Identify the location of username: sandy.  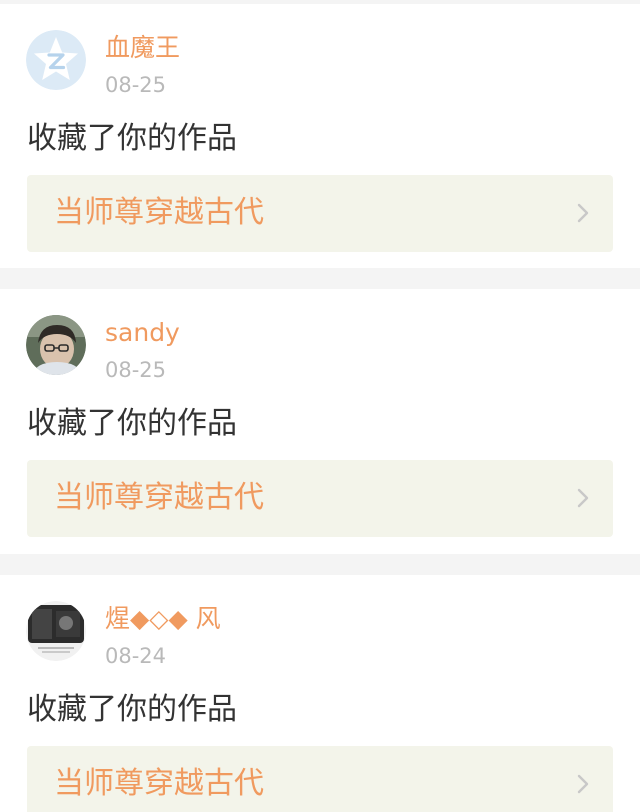
(142, 333).